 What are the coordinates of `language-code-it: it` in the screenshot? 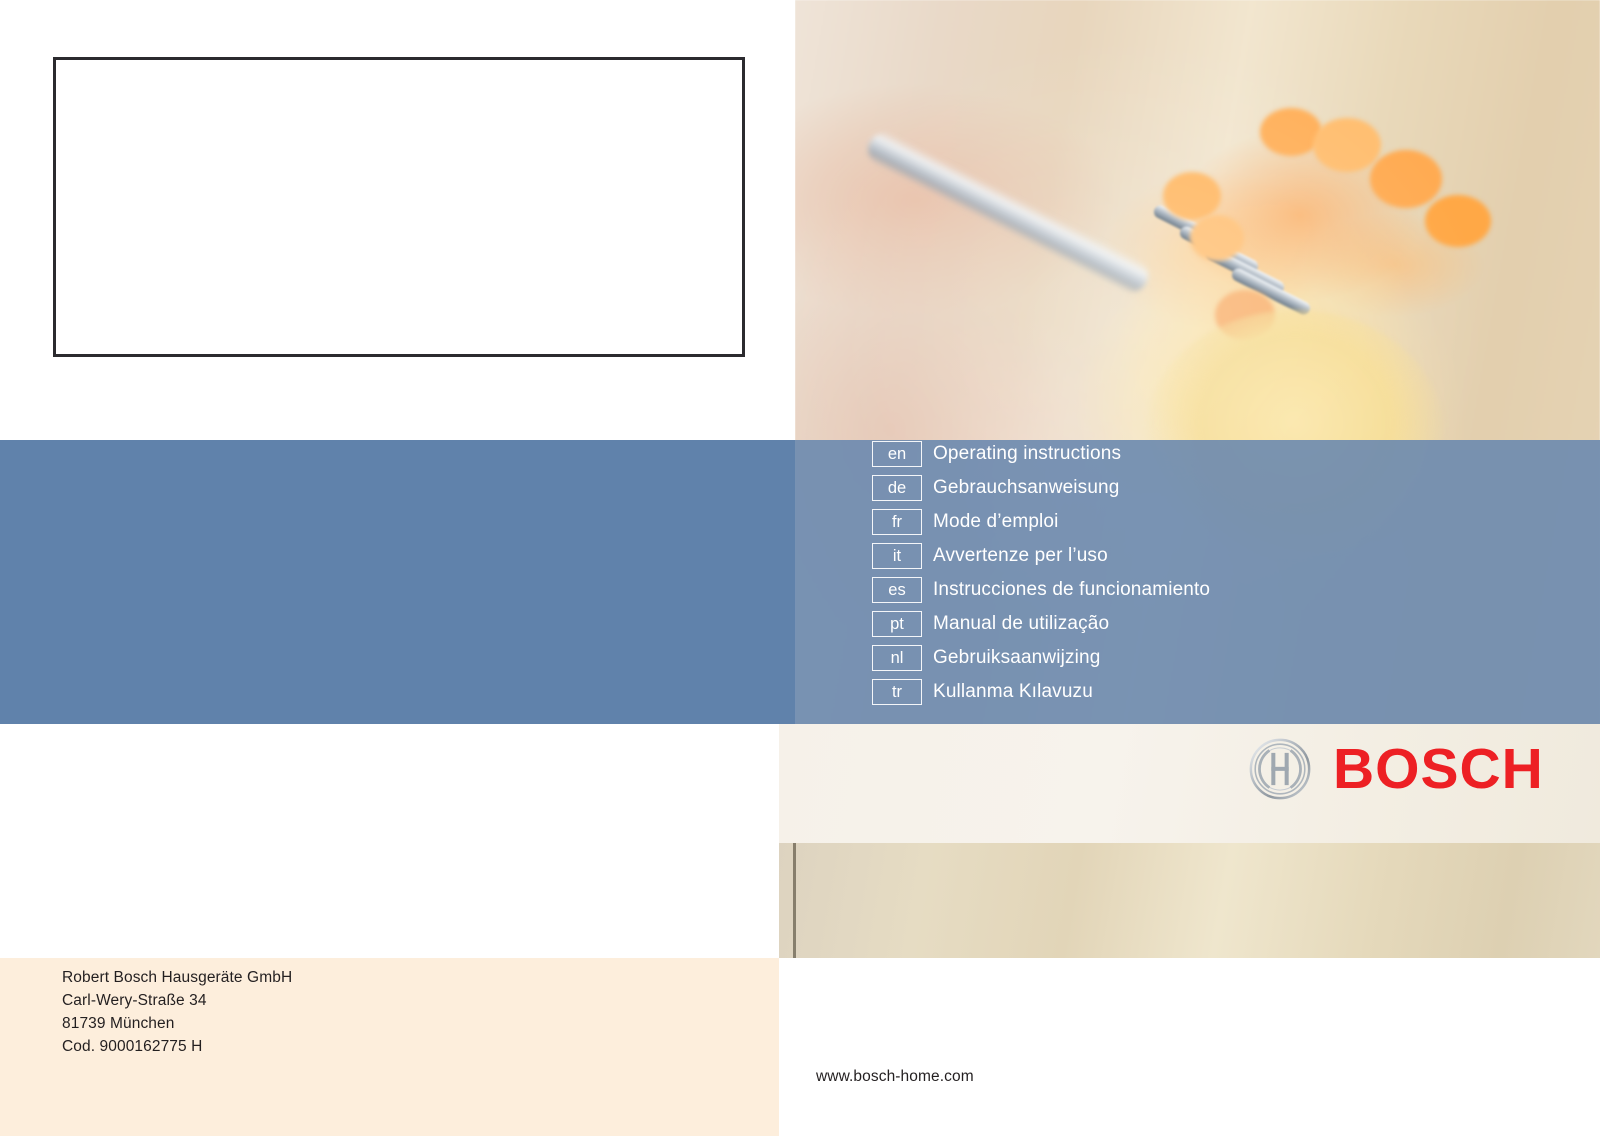 It's located at (897, 556).